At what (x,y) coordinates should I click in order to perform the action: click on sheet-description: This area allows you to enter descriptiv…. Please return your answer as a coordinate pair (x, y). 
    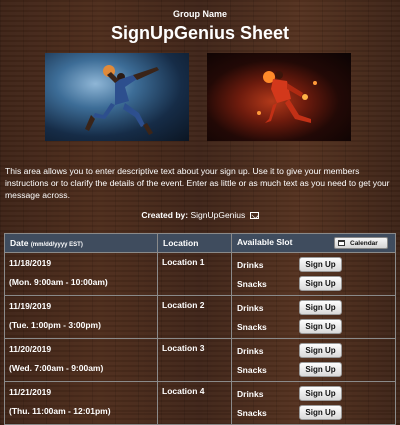
    Looking at the image, I should click on (197, 183).